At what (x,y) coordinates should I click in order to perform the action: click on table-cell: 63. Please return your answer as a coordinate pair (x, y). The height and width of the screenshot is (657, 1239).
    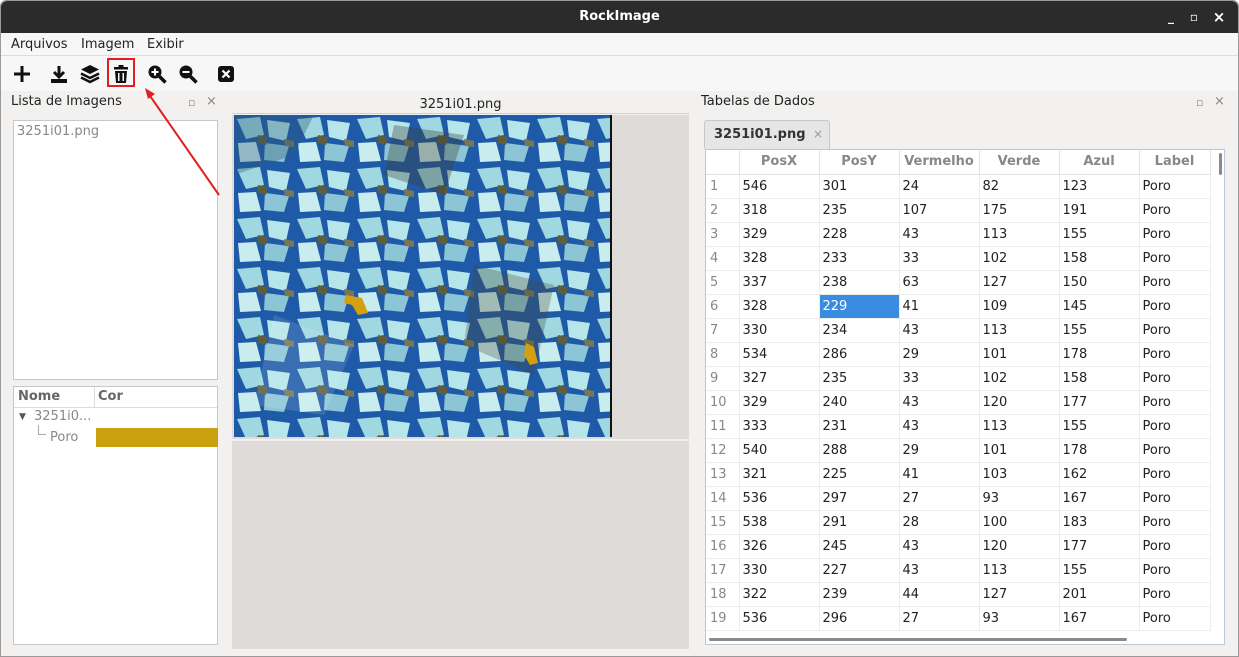
    Looking at the image, I should click on (939, 282).